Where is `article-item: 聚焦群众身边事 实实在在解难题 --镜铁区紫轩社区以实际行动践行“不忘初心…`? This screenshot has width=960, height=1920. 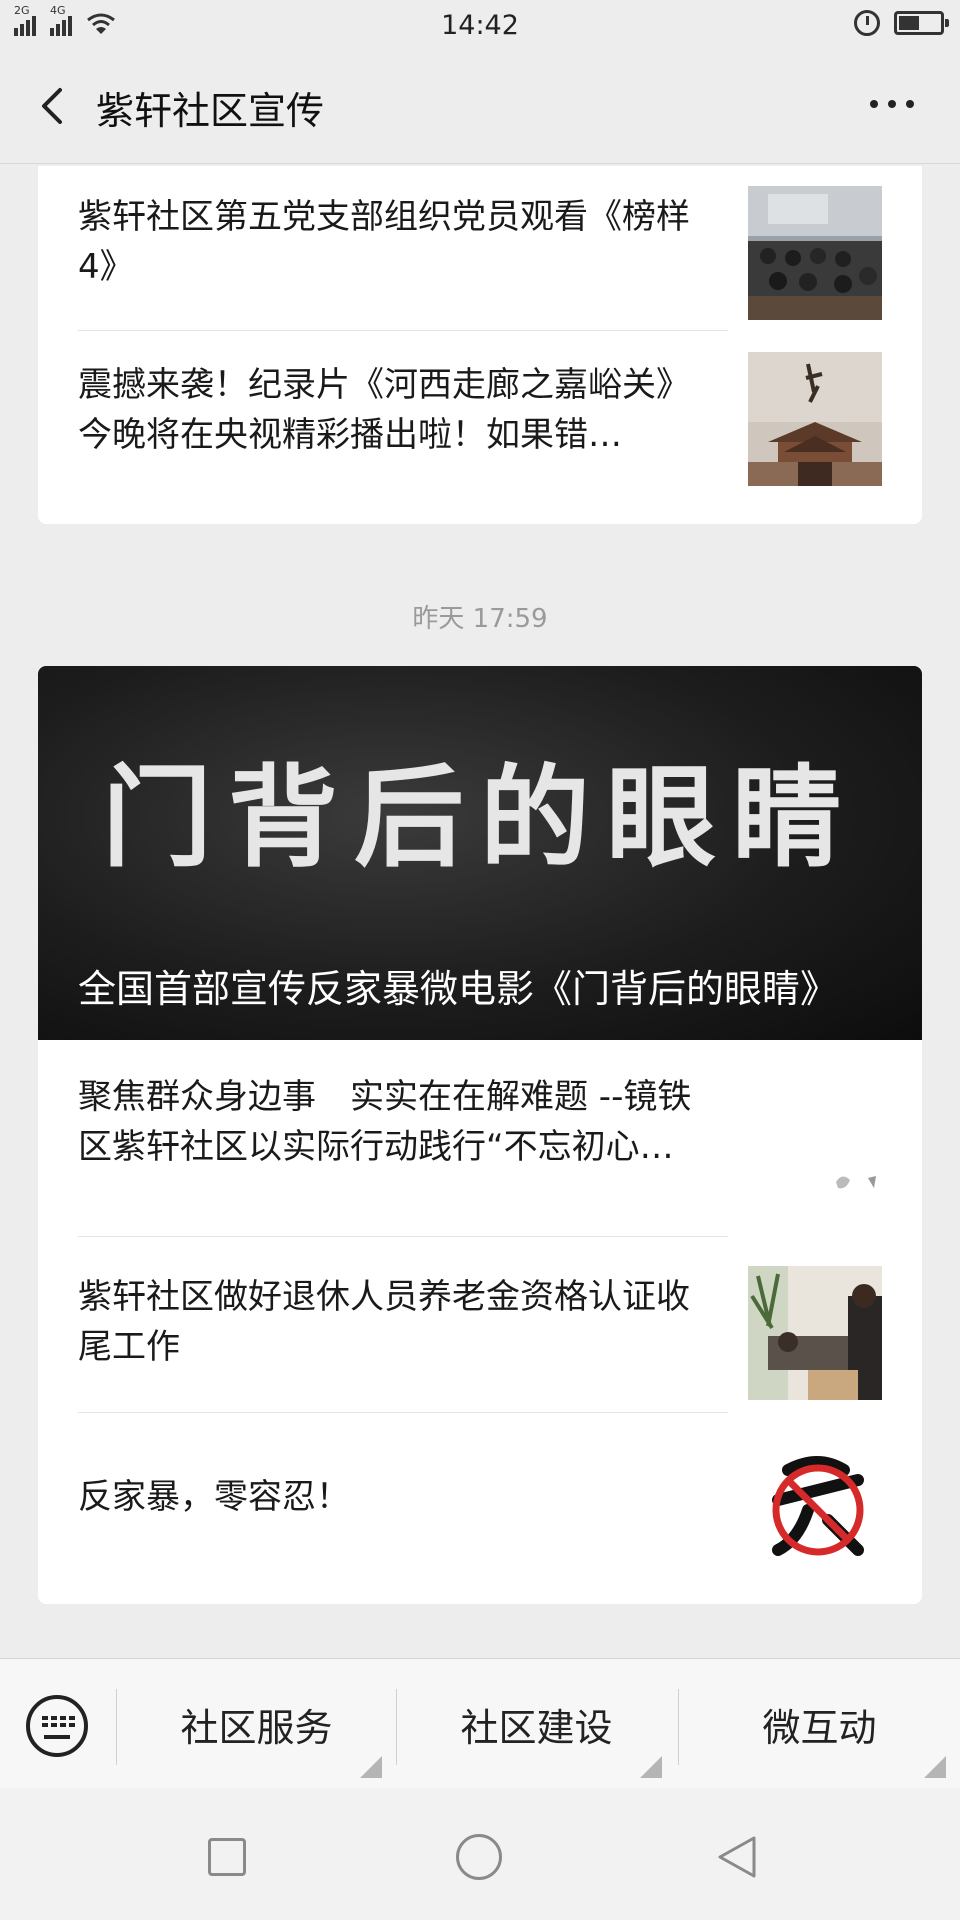
article-item: 聚焦群众身边事 实实在在解难题 --镜铁区紫轩社区以实际行动践行“不忘初心… is located at coordinates (480, 1134).